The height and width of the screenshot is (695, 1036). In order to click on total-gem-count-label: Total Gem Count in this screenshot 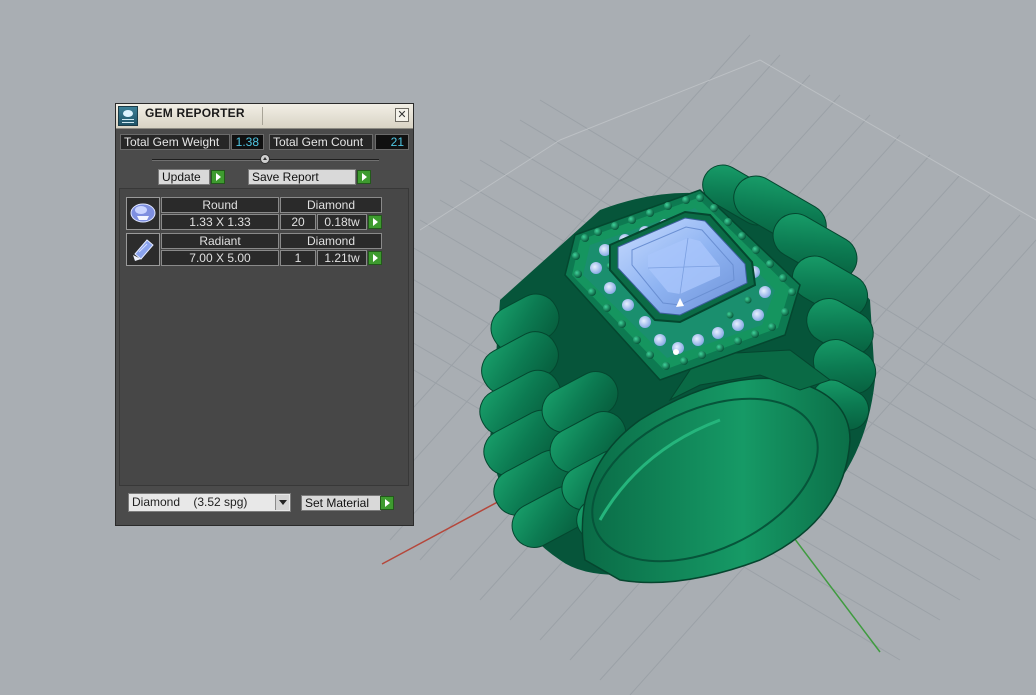, I will do `click(321, 142)`.